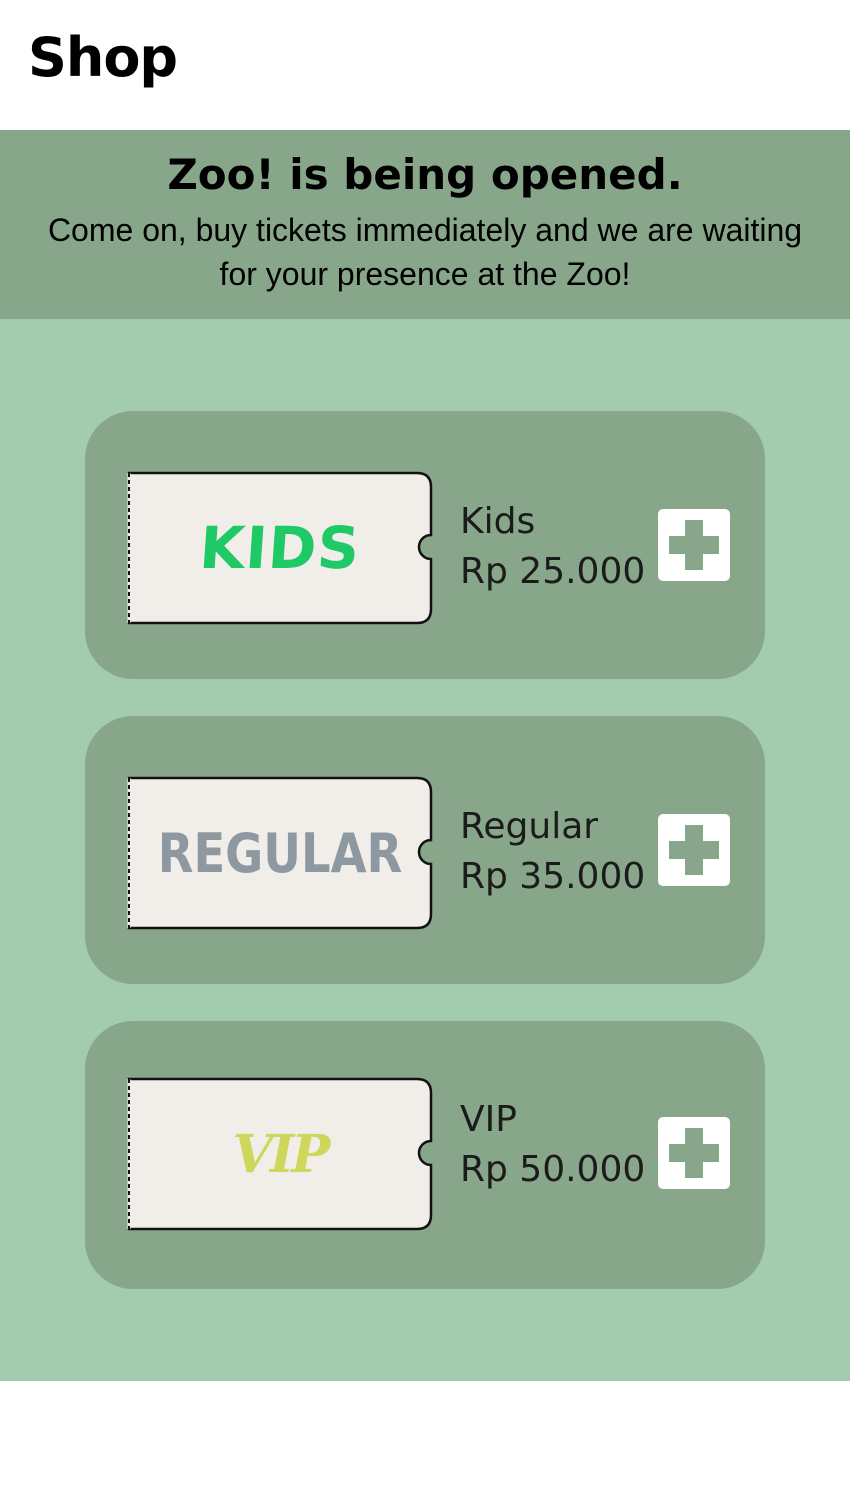  I want to click on ticket-price: Rp 35.000, so click(553, 876).